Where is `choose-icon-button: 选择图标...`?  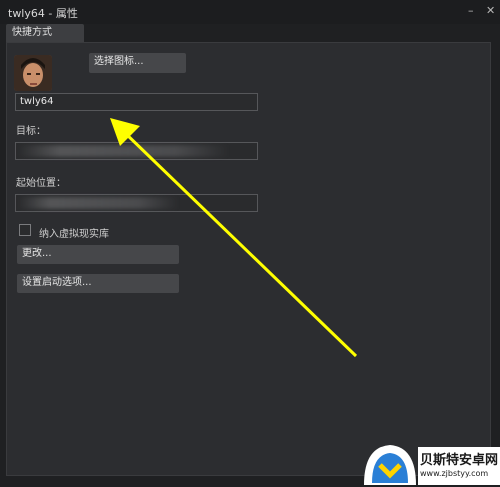 choose-icon-button: 选择图标... is located at coordinates (137, 63).